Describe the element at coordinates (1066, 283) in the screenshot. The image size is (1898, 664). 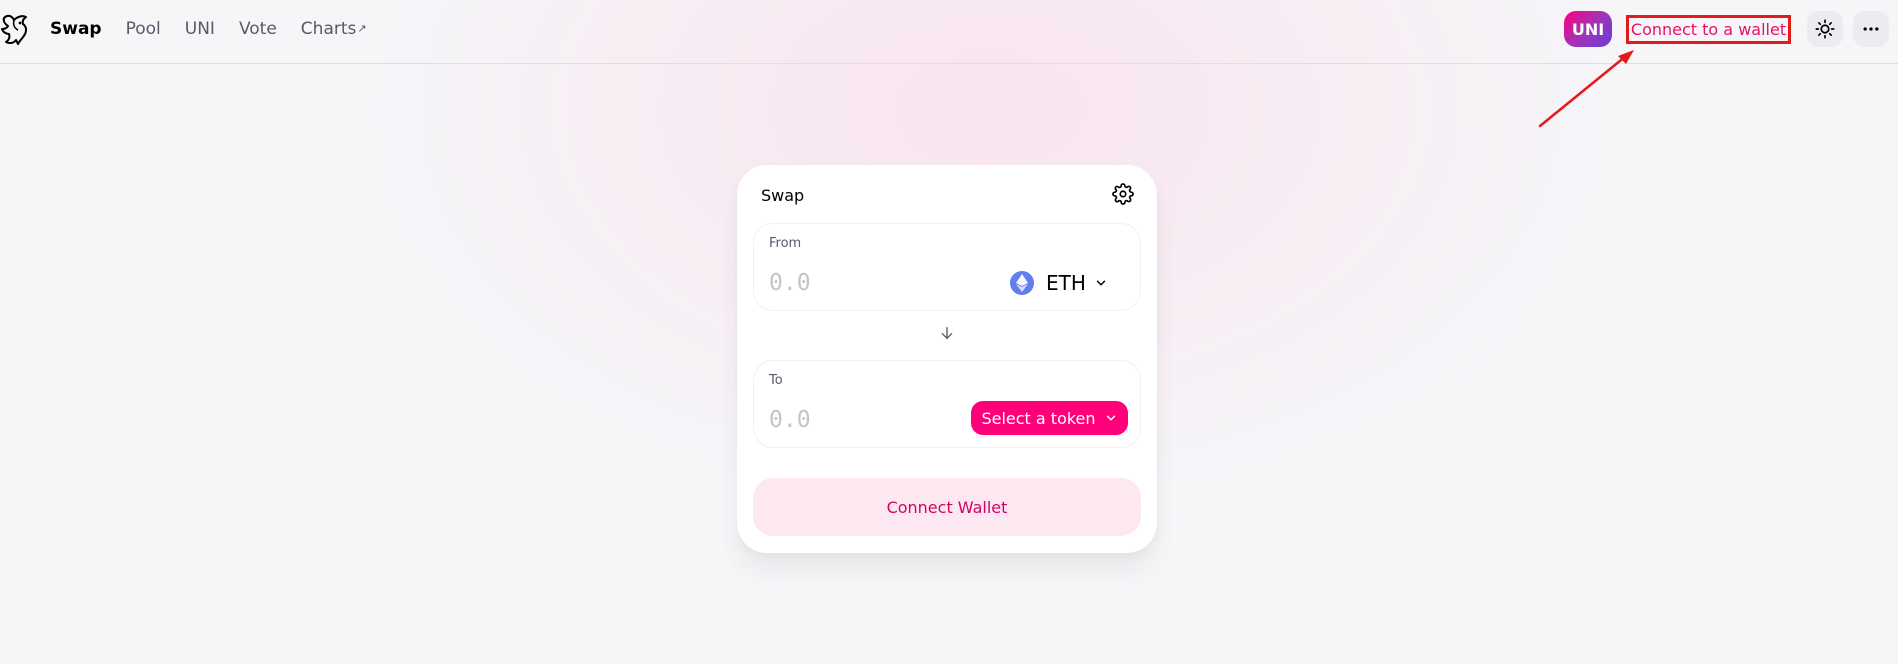
I see `from-token-symbol: ETH` at that location.